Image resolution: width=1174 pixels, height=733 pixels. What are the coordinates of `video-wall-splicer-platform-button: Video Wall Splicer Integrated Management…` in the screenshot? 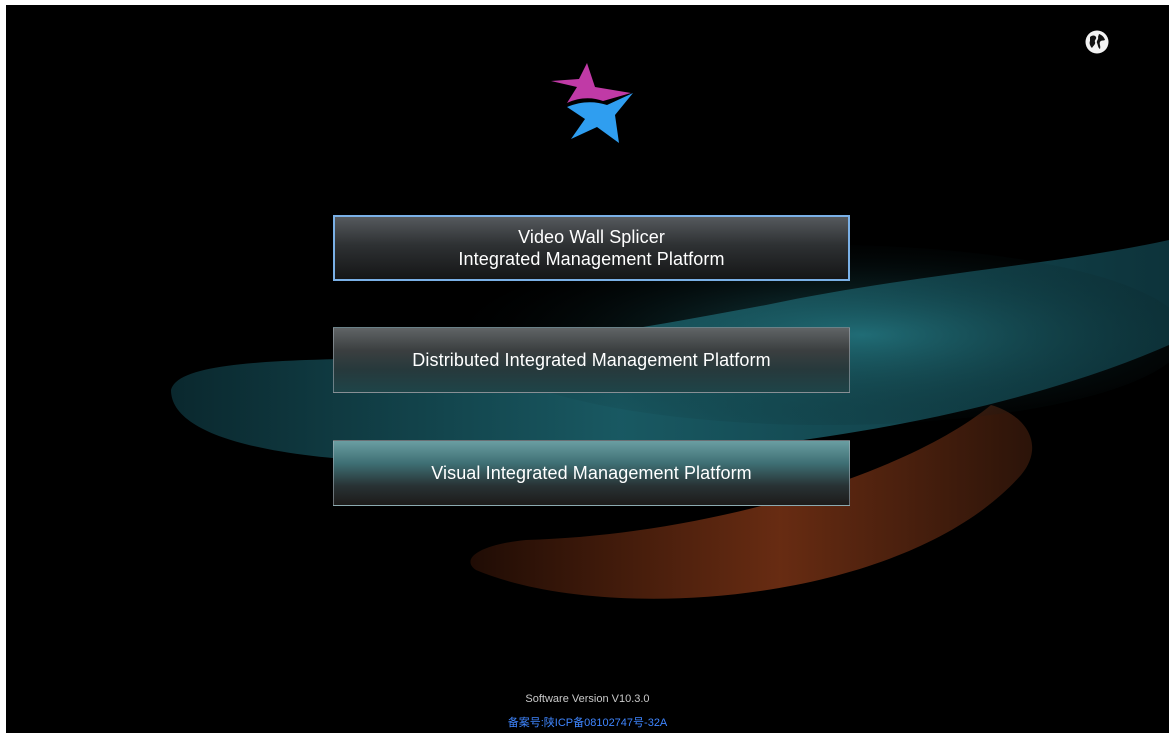 It's located at (591, 248).